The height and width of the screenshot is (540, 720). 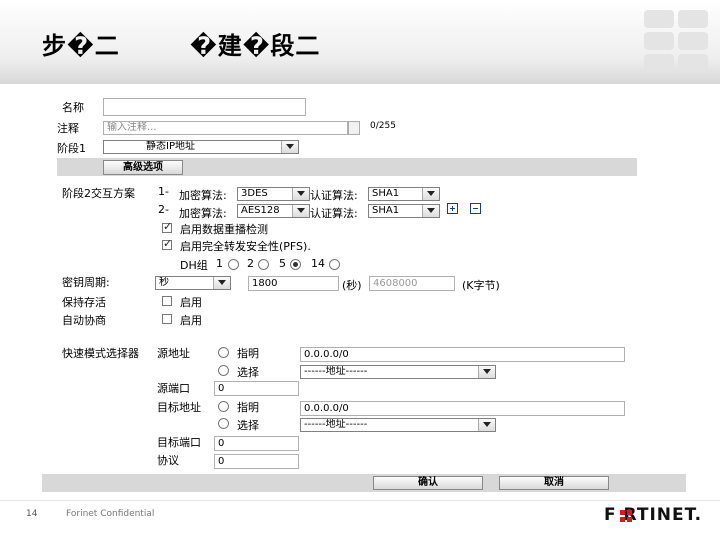 What do you see at coordinates (84, 320) in the screenshot?
I see `autonegotiate-label: 自动协商` at bounding box center [84, 320].